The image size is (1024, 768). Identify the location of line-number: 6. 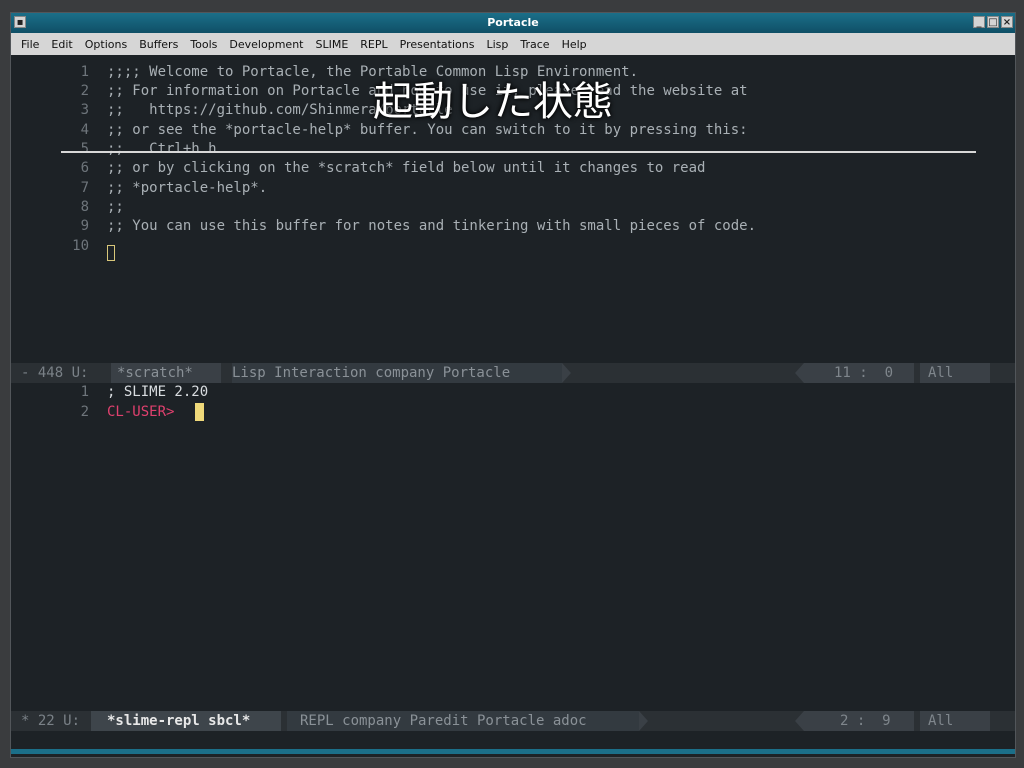
(84, 168).